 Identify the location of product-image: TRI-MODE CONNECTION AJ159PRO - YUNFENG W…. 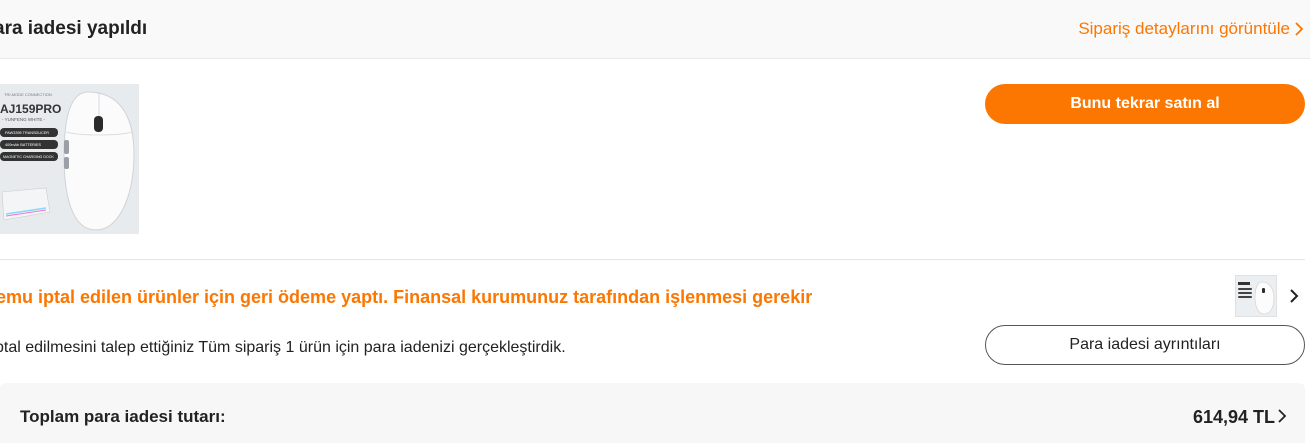
(69, 159).